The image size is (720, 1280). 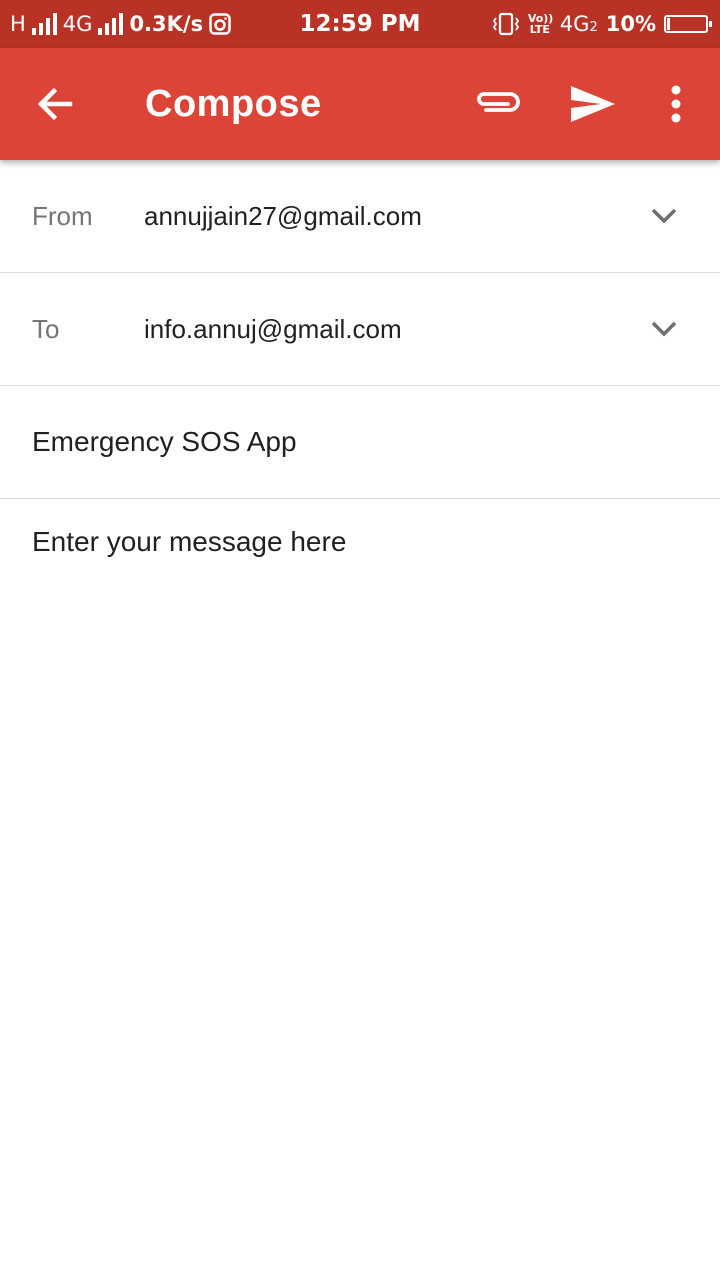 I want to click on battery-icon, so click(x=688, y=24).